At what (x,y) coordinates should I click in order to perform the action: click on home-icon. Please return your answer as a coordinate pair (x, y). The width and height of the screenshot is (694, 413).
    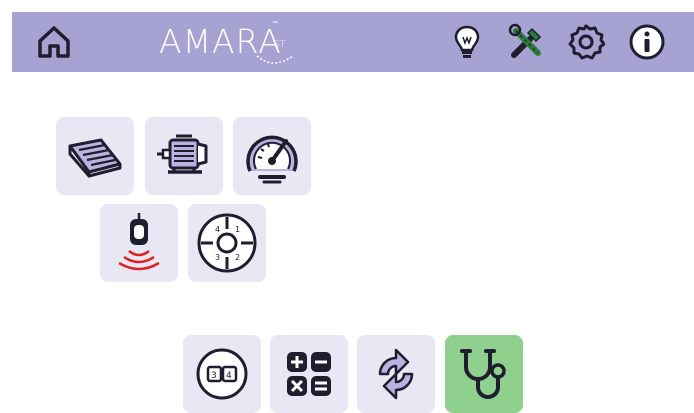
    Looking at the image, I should click on (54, 42).